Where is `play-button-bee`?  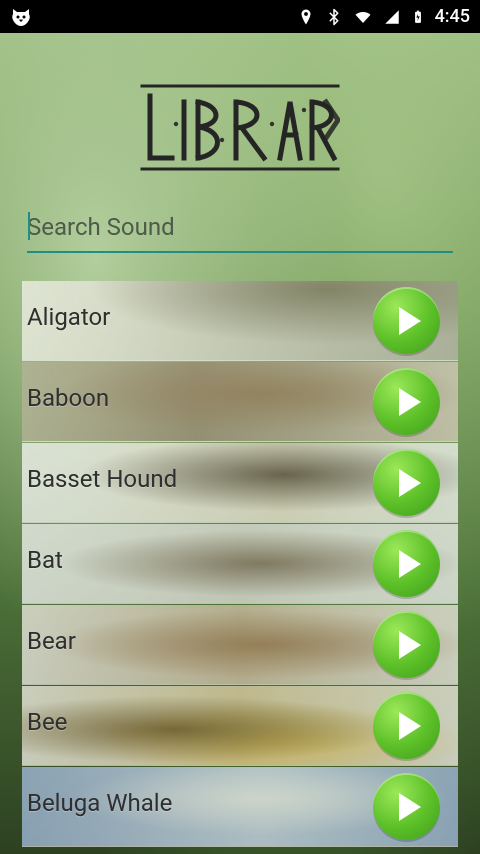
play-button-bee is located at coordinates (406, 725).